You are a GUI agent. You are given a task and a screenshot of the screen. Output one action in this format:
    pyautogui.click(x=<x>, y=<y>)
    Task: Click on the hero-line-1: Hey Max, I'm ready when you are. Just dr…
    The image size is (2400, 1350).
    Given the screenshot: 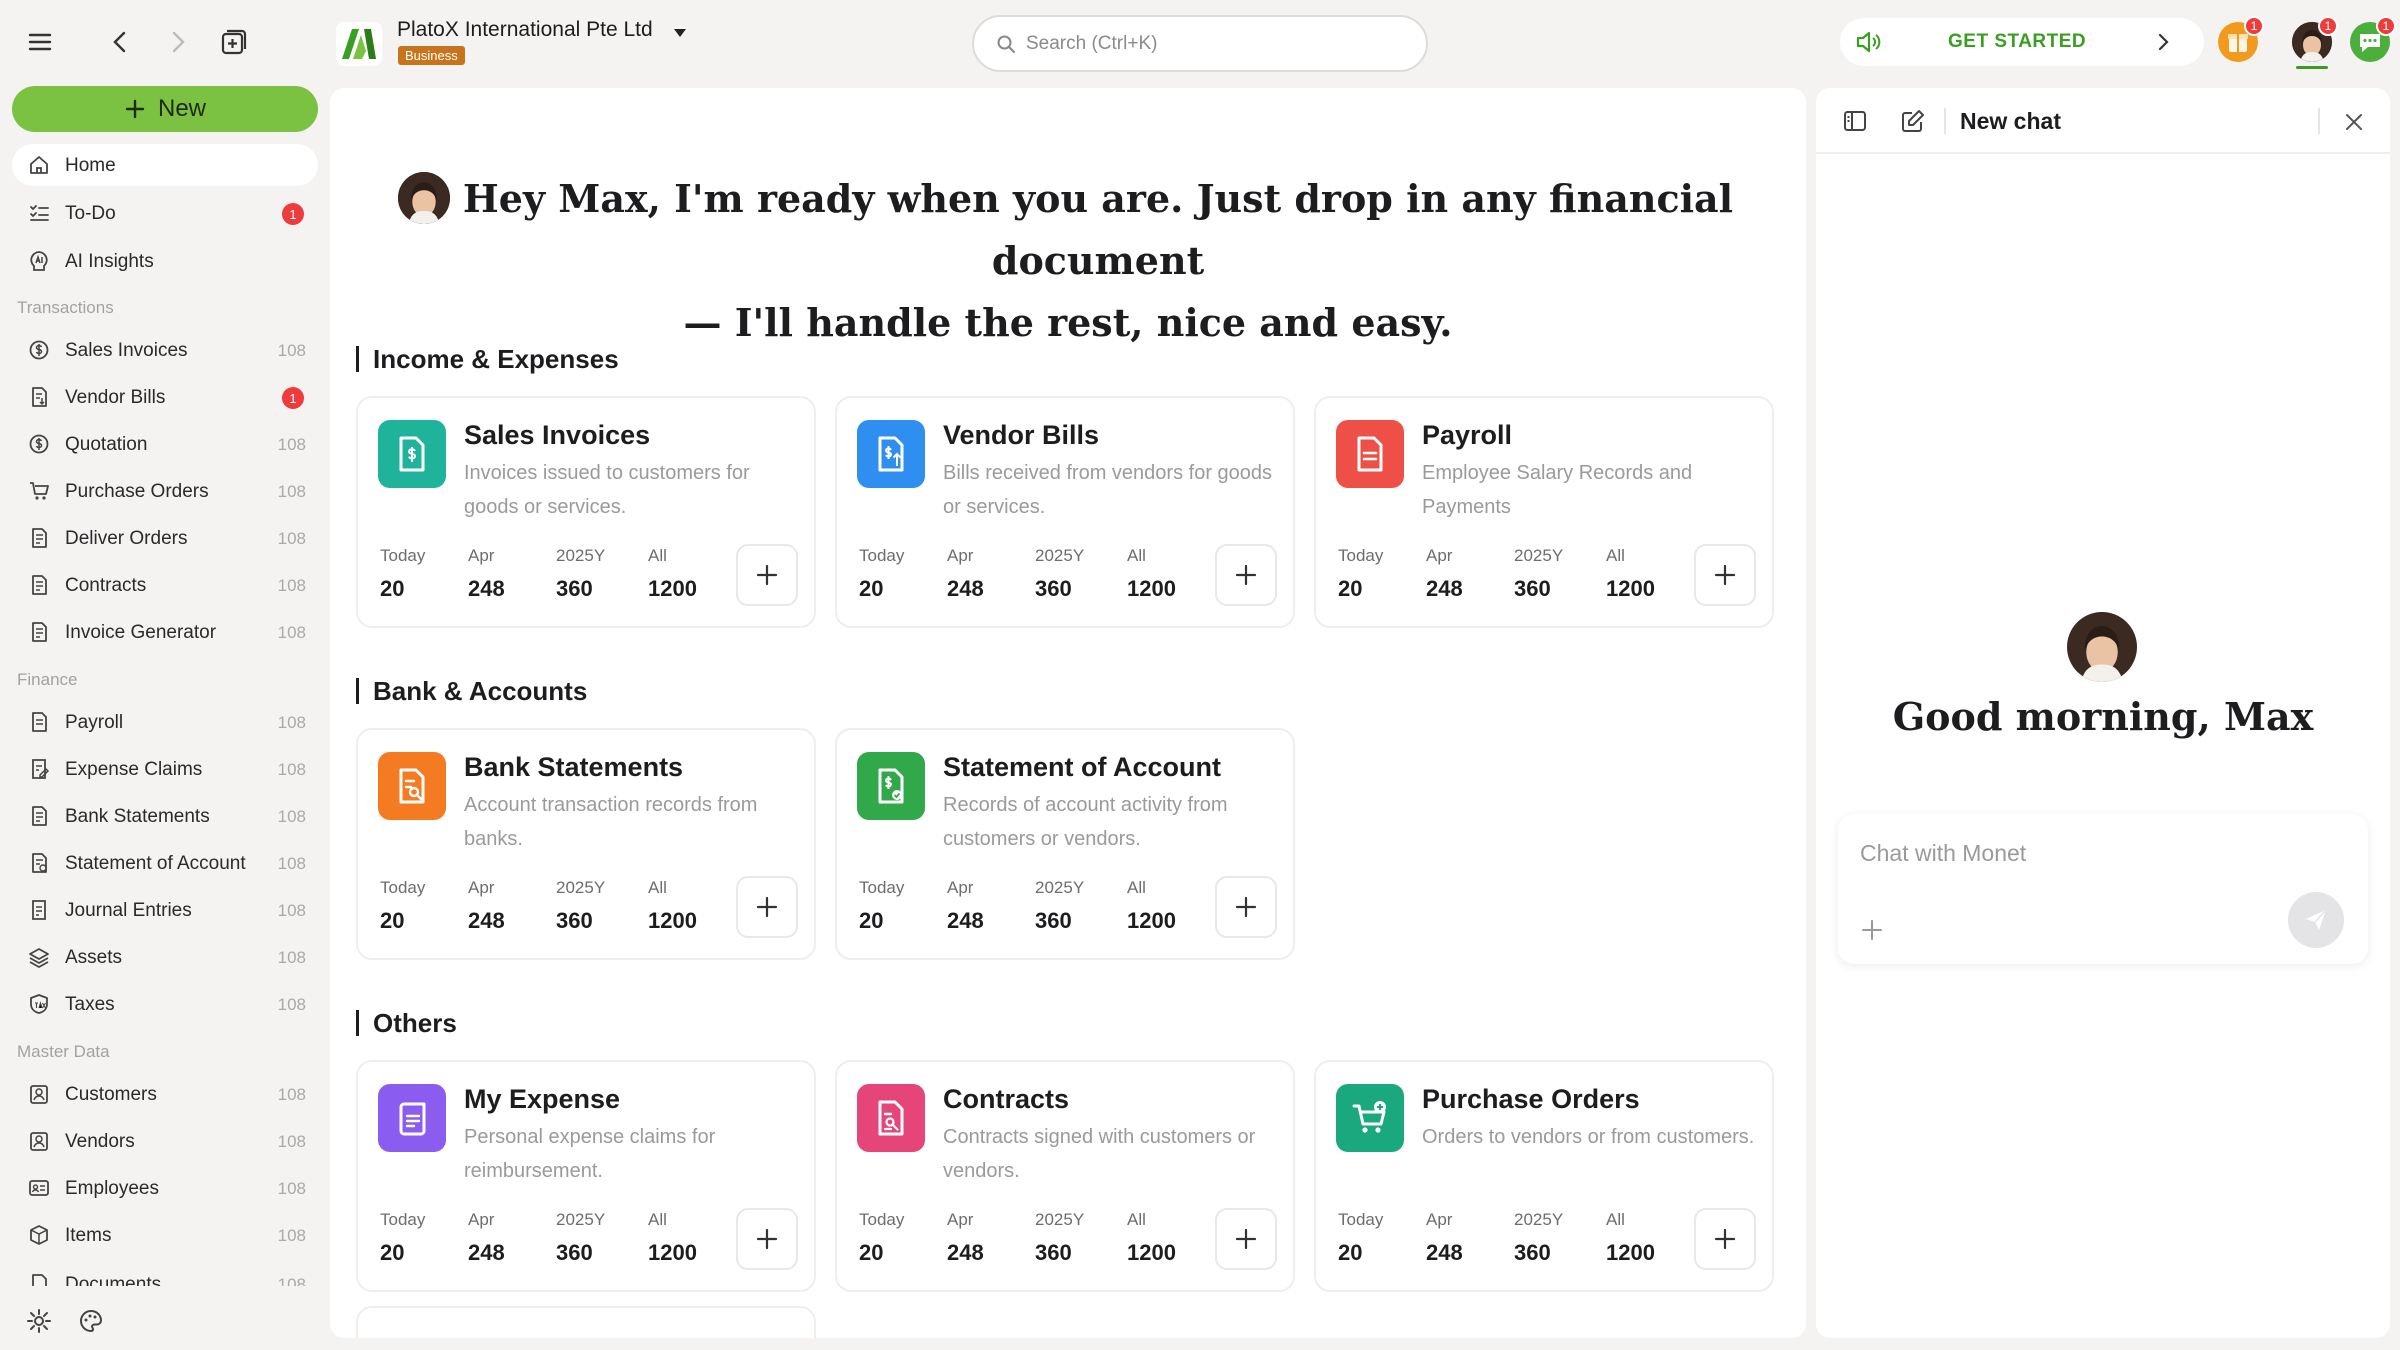 What is the action you would take?
    pyautogui.click(x=1098, y=229)
    